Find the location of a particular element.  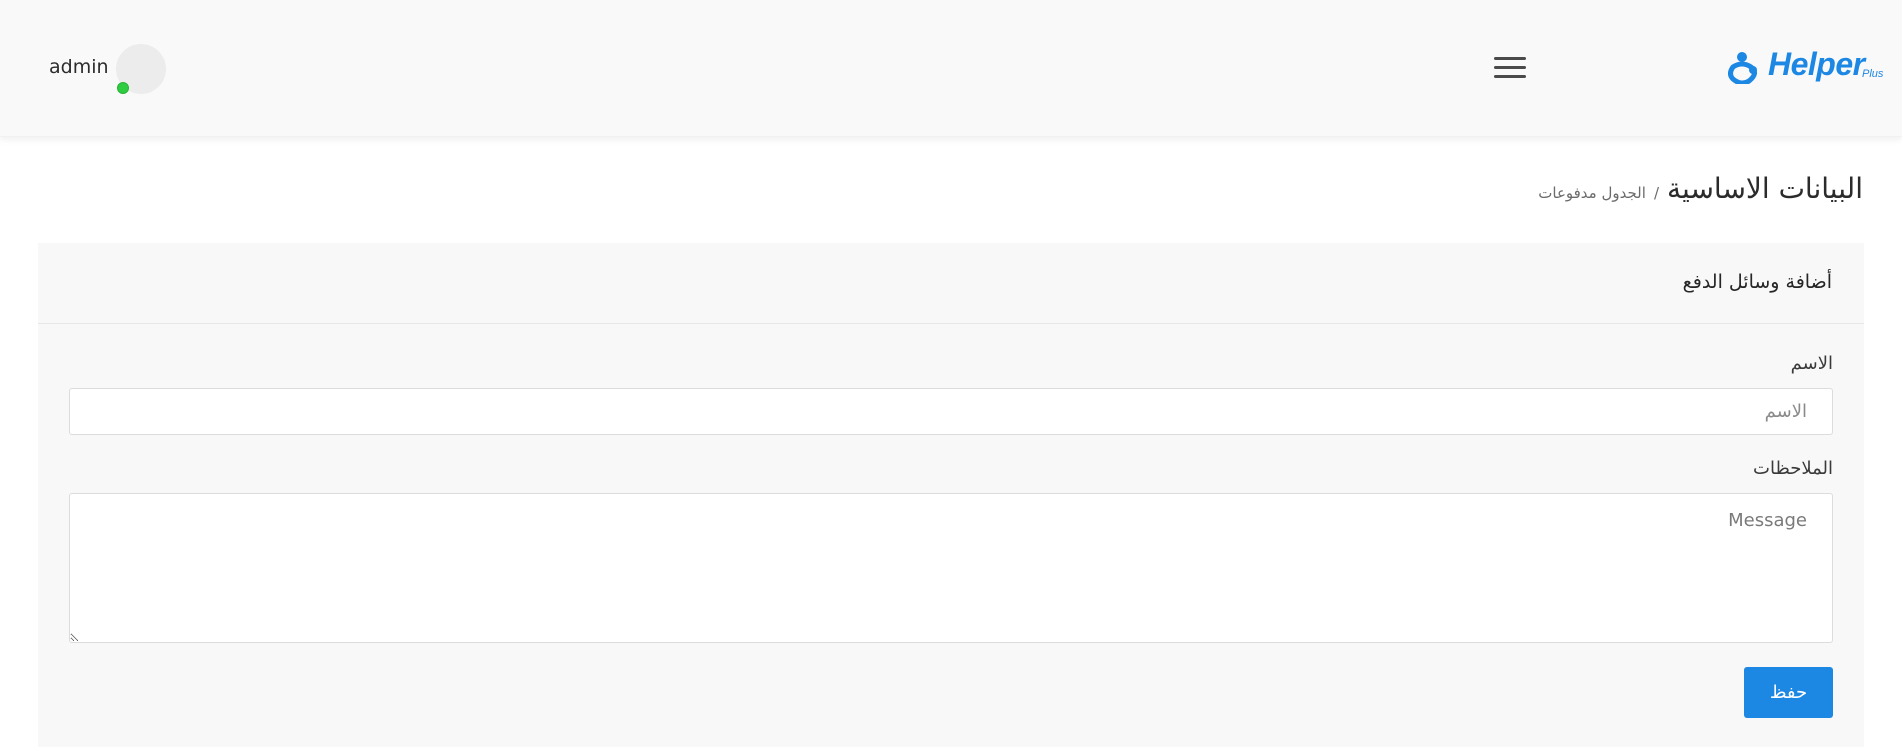

online-status-indicator is located at coordinates (123, 88).